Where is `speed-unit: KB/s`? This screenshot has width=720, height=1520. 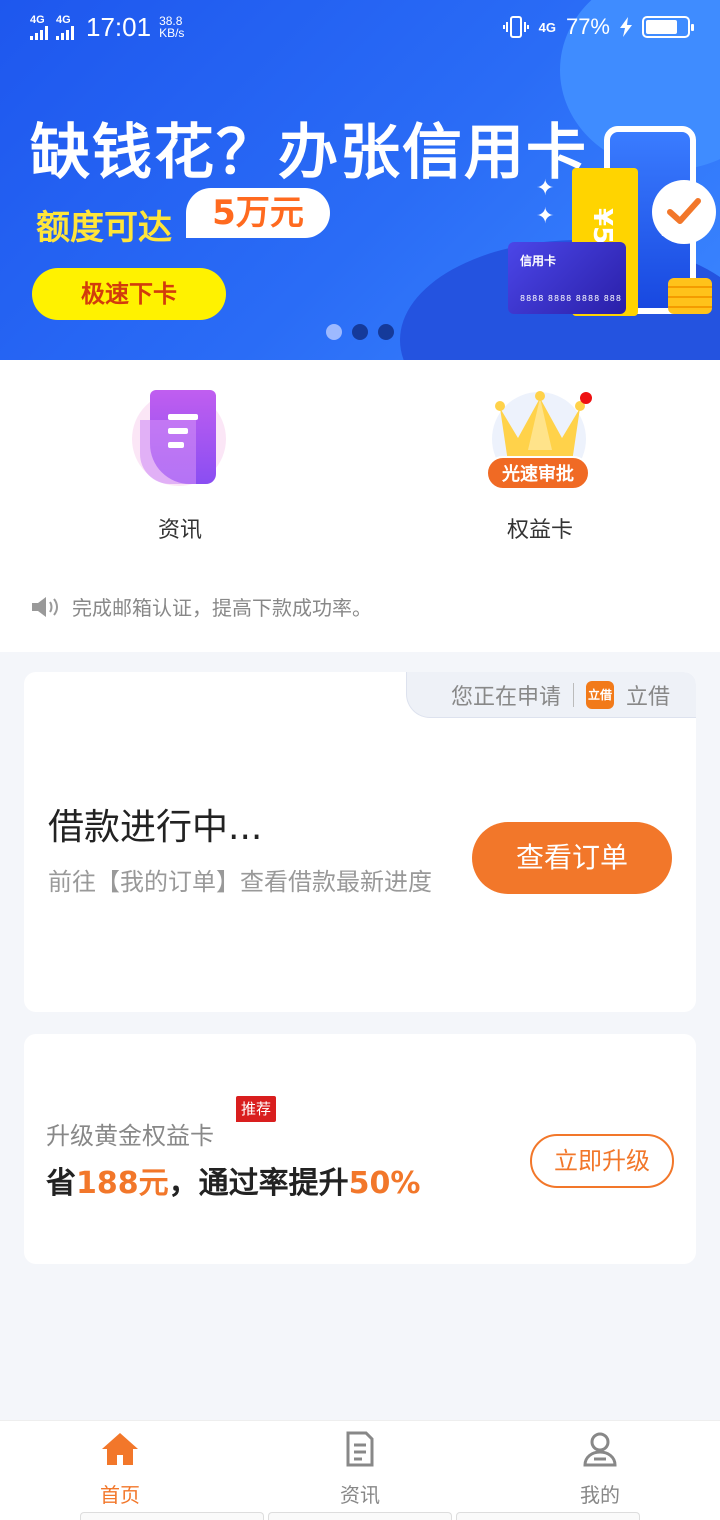
speed-unit: KB/s is located at coordinates (172, 33).